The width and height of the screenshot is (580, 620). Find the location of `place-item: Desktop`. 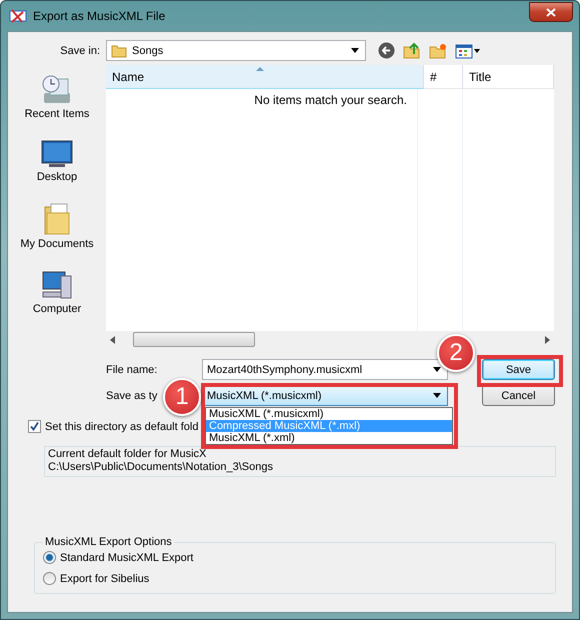

place-item: Desktop is located at coordinates (57, 161).